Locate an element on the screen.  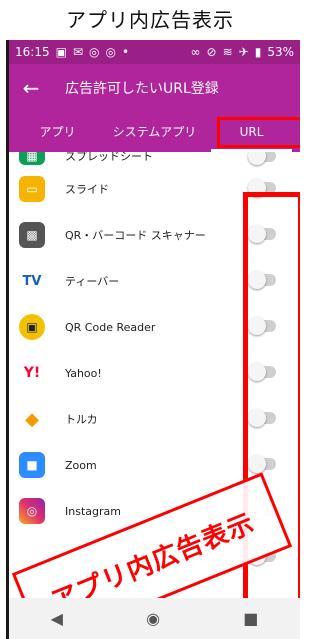
app-bar: ← 広告許可したいURL登録 is located at coordinates (154, 88).